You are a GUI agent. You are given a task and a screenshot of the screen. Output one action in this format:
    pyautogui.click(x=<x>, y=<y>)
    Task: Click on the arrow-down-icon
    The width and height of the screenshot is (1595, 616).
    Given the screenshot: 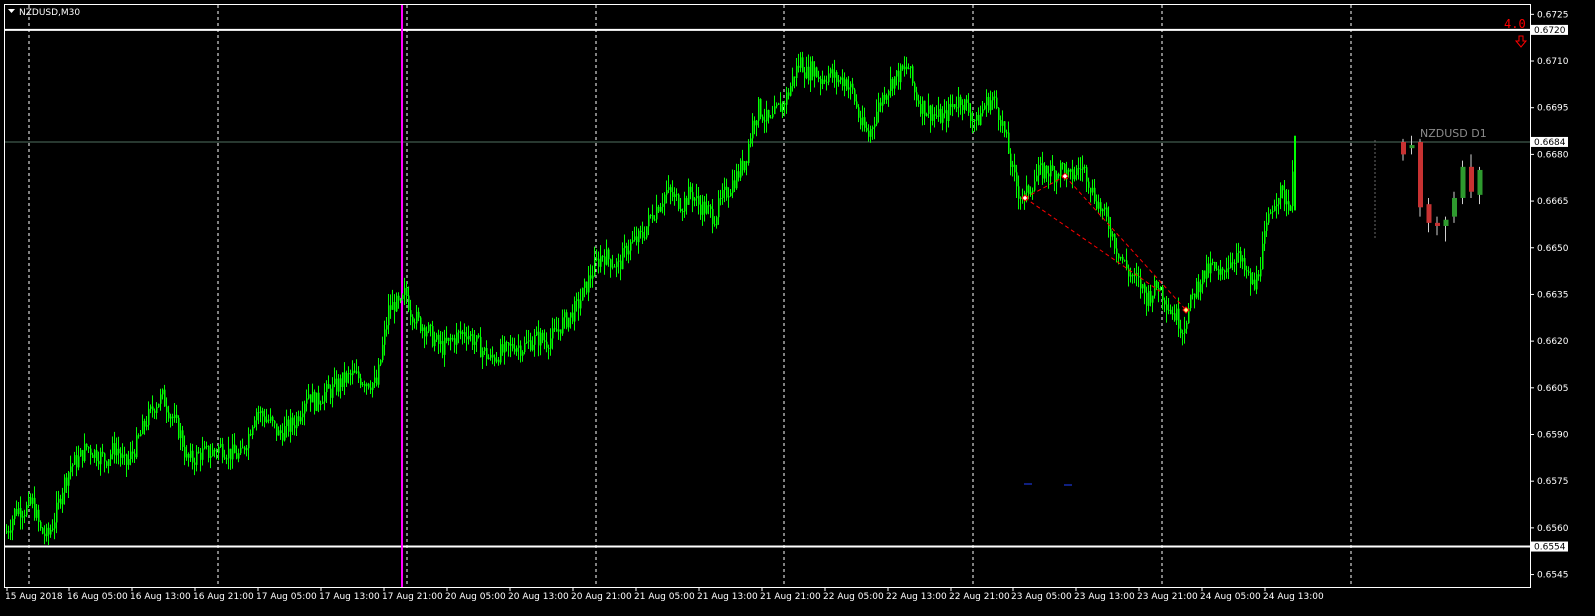 What is the action you would take?
    pyautogui.click(x=1521, y=41)
    